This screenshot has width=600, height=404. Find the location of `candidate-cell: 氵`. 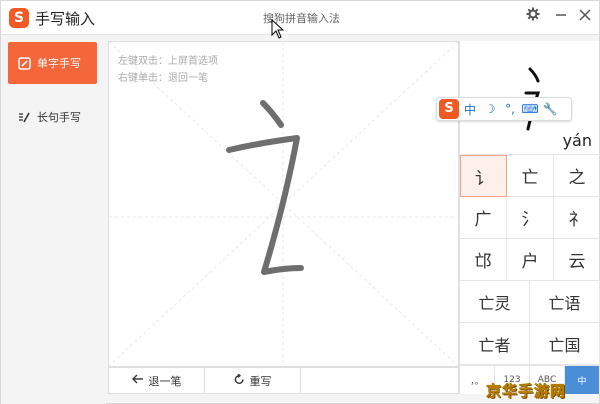

candidate-cell: 氵 is located at coordinates (530, 218).